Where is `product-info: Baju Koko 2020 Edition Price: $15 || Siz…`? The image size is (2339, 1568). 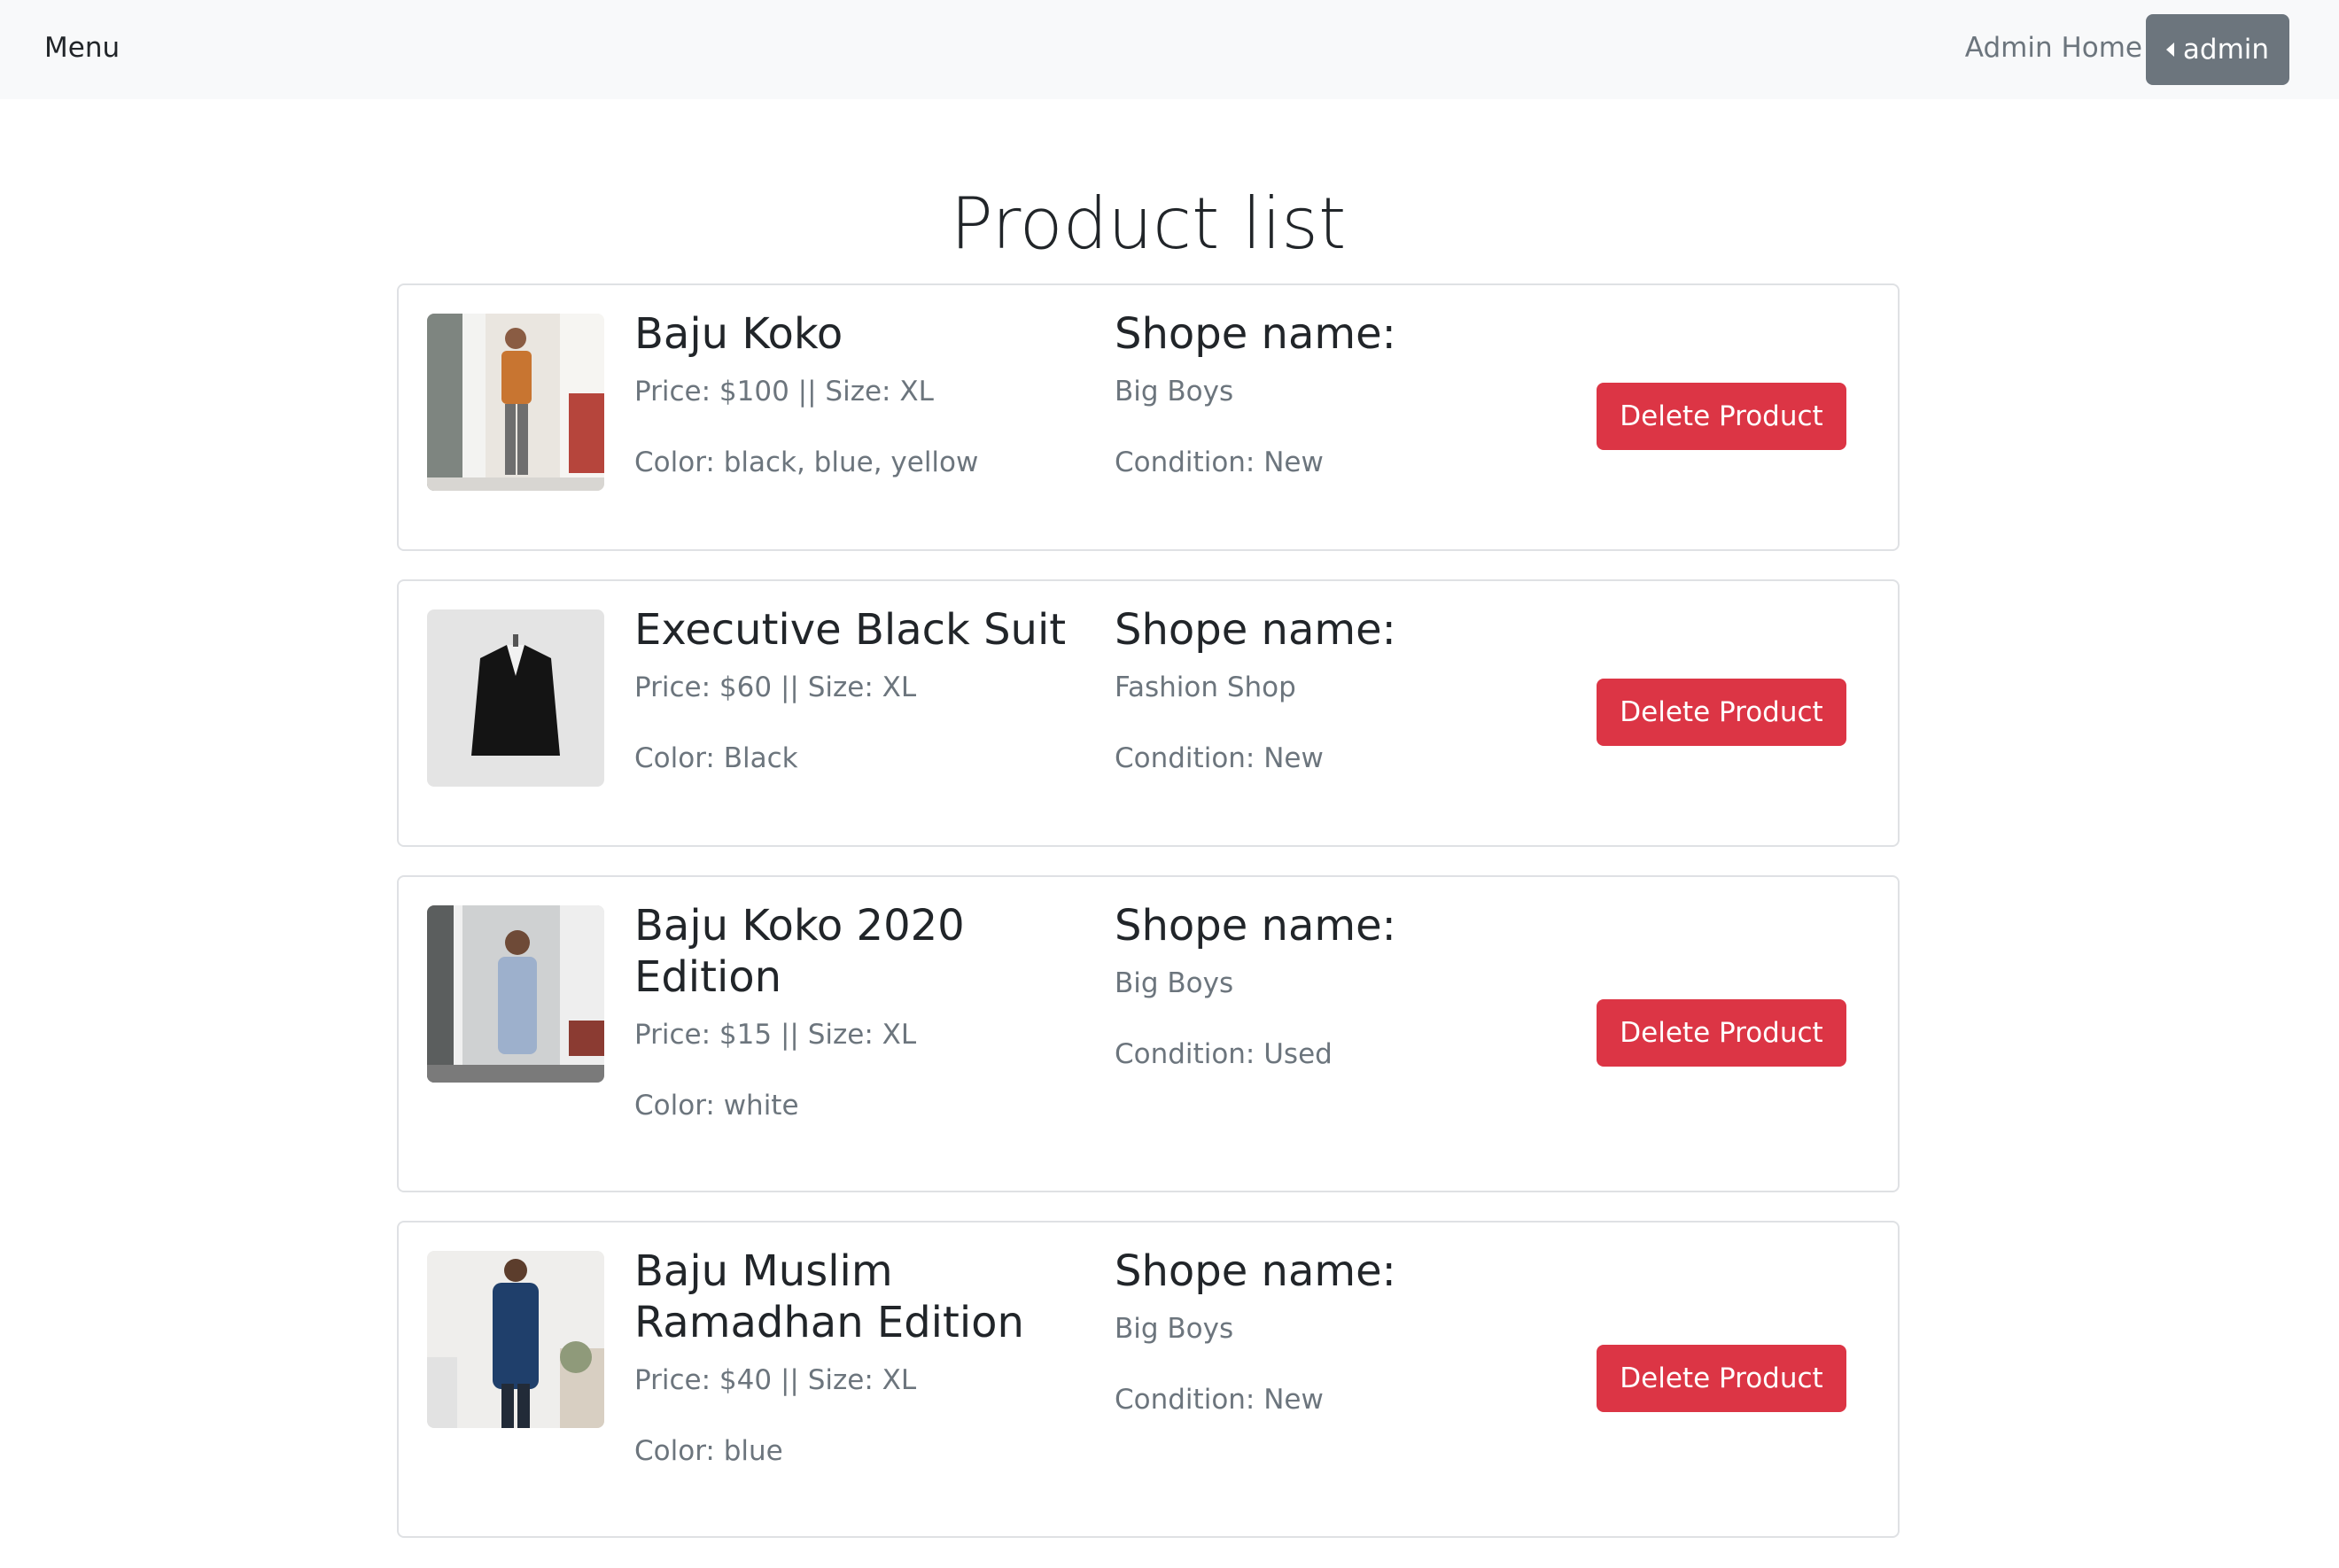
product-info: Baju Koko 2020 Edition Price: $15 || Siz… is located at coordinates (874, 1028).